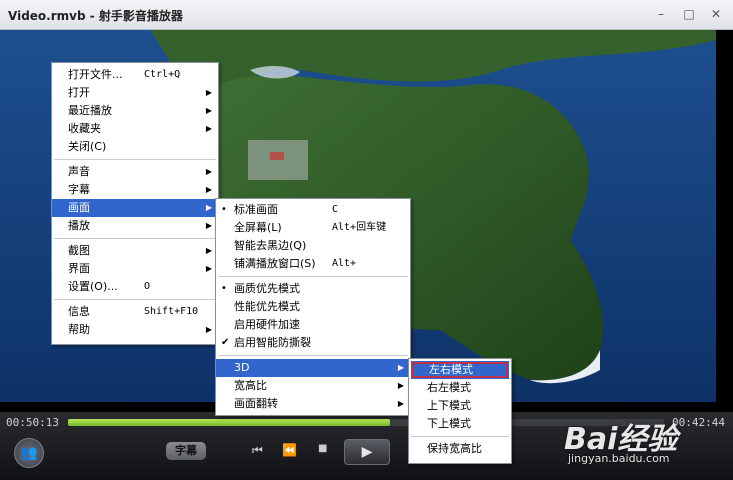 The width and height of the screenshot is (733, 480). What do you see at coordinates (250, 385) in the screenshot?
I see `menu-item-label: 宽高比` at bounding box center [250, 385].